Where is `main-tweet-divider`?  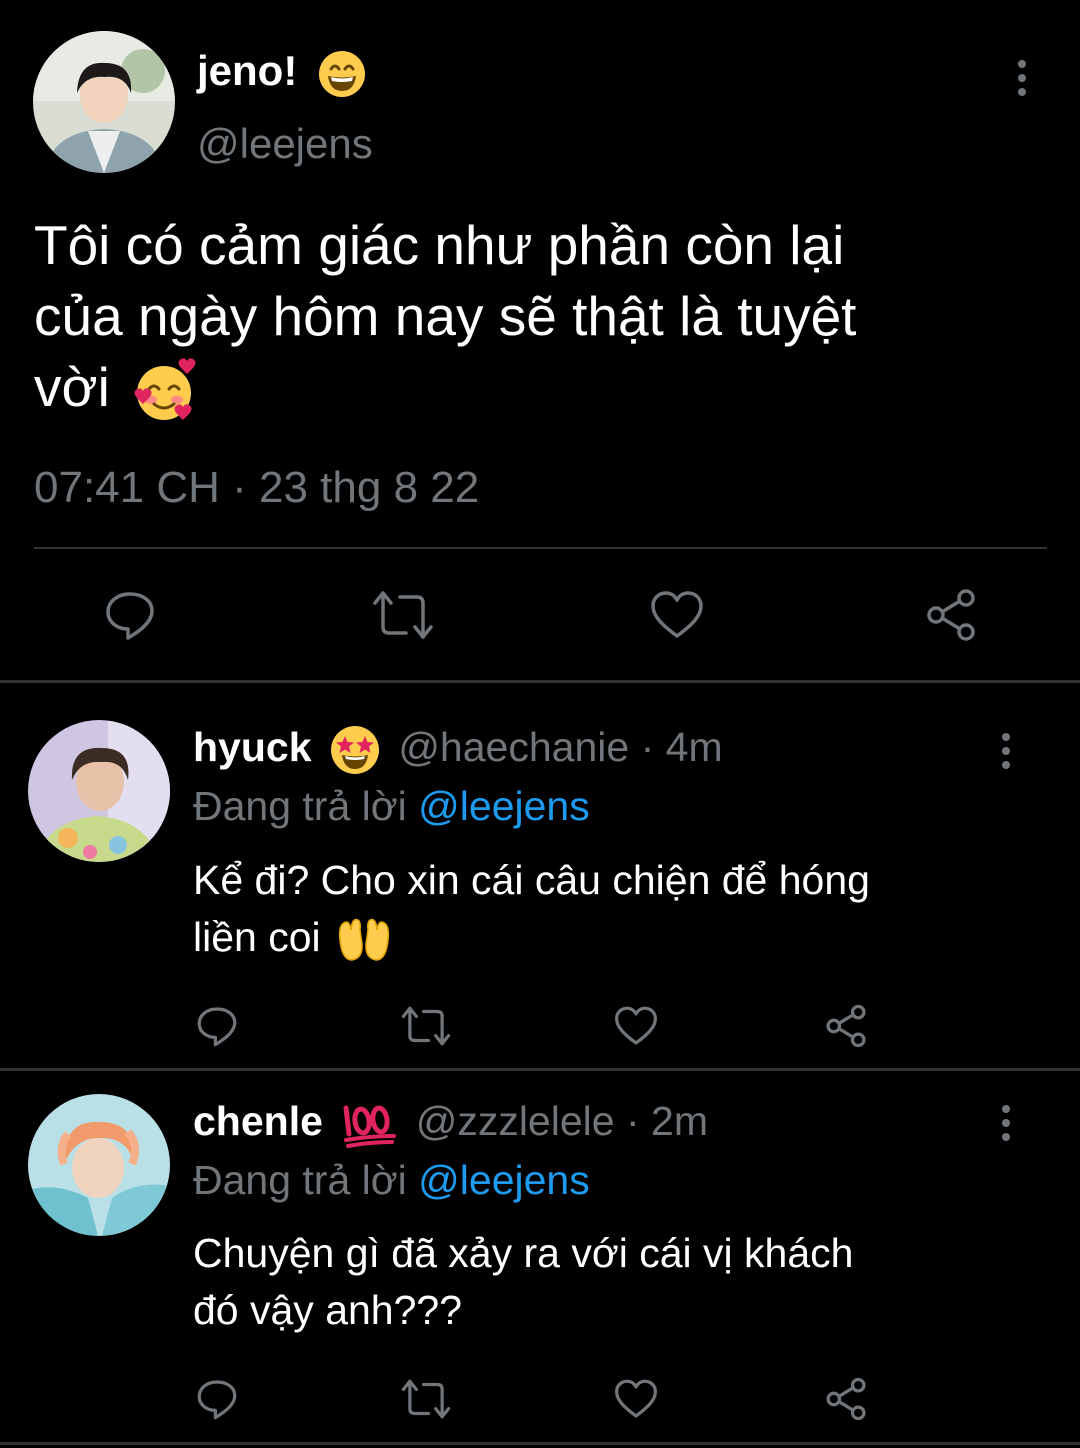
main-tweet-divider is located at coordinates (540, 548).